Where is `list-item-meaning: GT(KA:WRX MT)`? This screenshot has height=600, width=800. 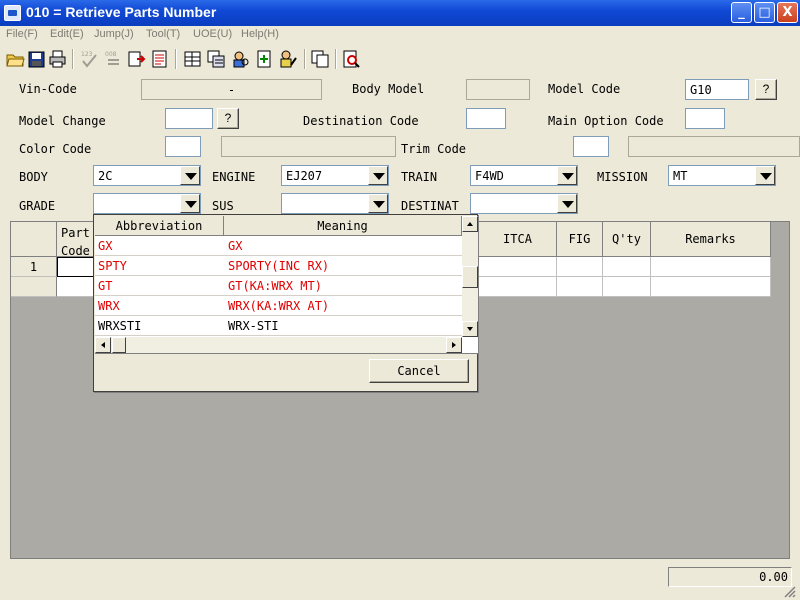 list-item-meaning: GT(KA:WRX MT) is located at coordinates (275, 286).